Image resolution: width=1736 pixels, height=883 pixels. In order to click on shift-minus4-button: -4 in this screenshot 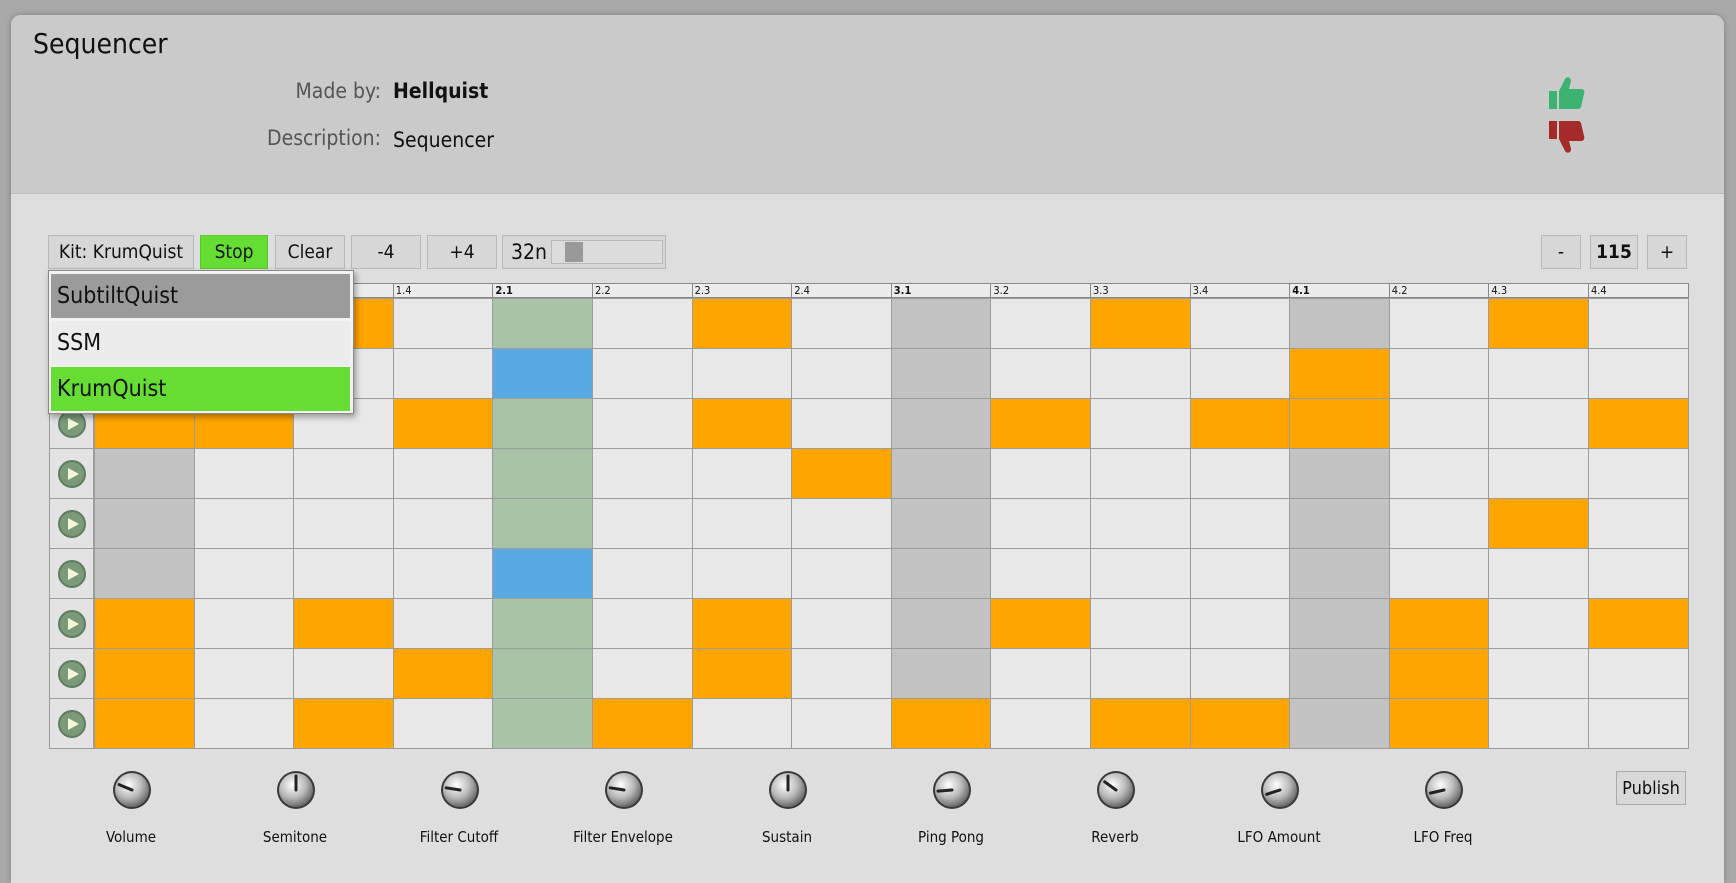, I will do `click(386, 252)`.